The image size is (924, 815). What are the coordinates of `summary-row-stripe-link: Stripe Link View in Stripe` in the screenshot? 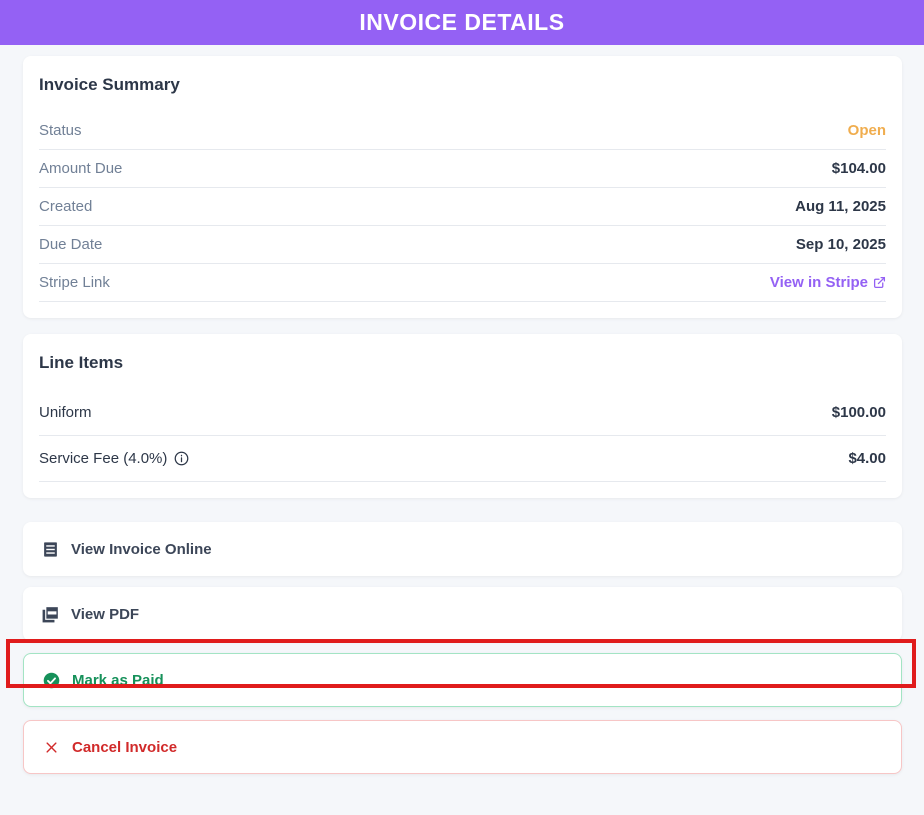 It's located at (462, 283).